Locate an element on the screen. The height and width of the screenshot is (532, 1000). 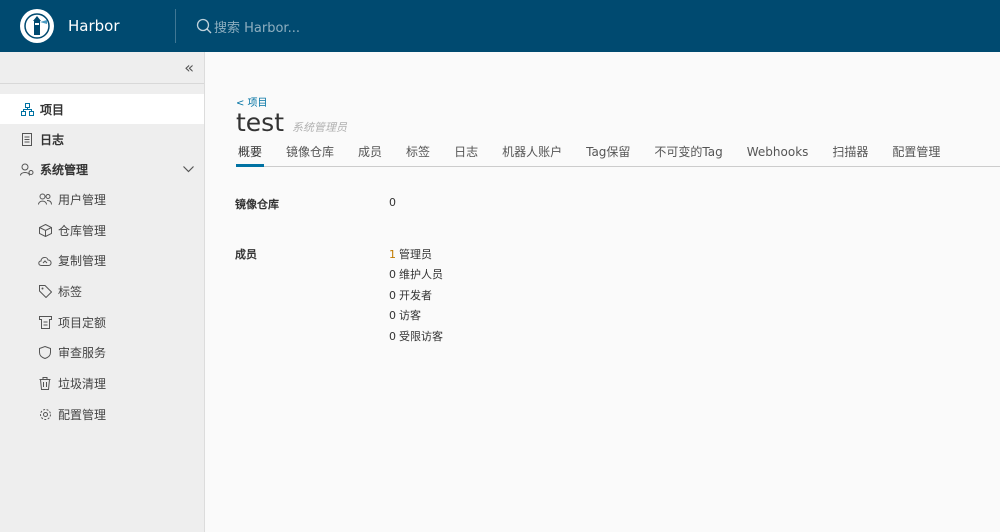
member-role: 开发者 is located at coordinates (415, 295).